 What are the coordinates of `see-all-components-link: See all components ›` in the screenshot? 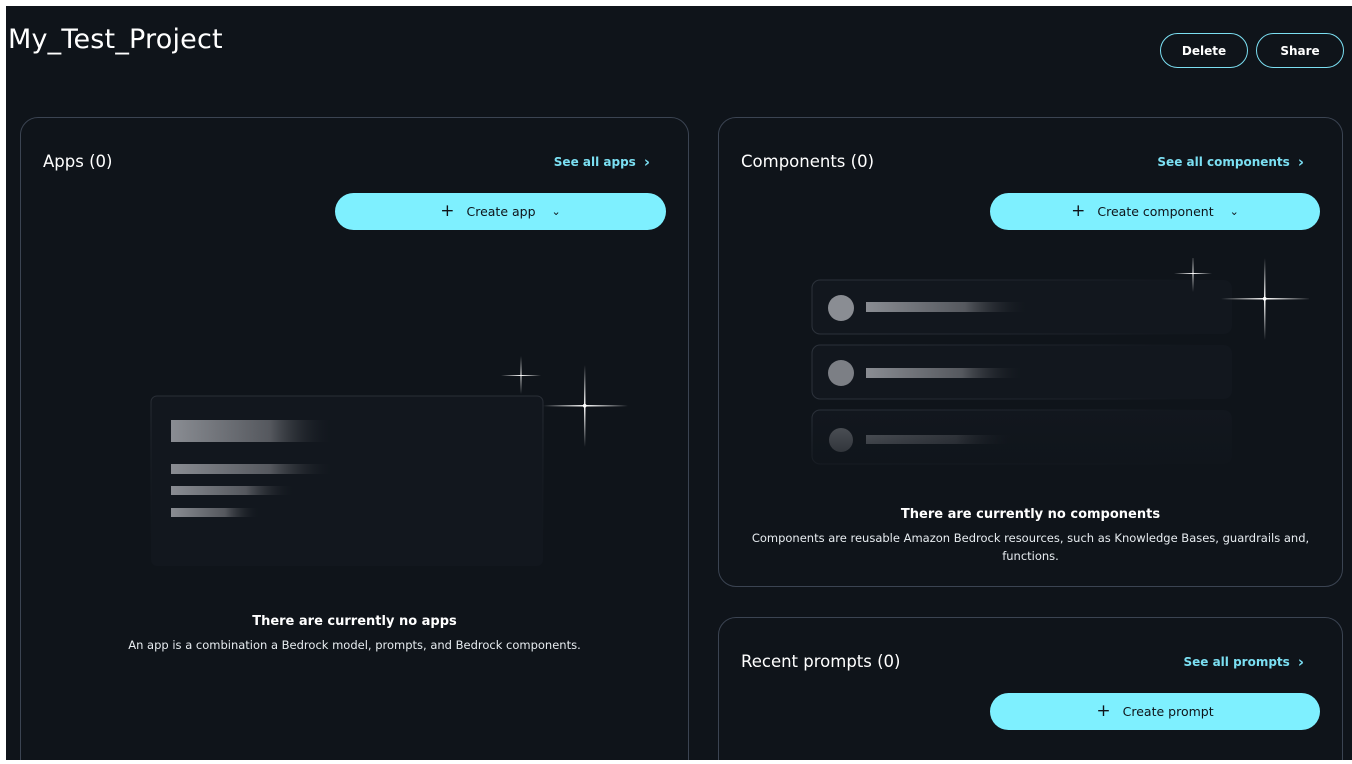 It's located at (1230, 162).